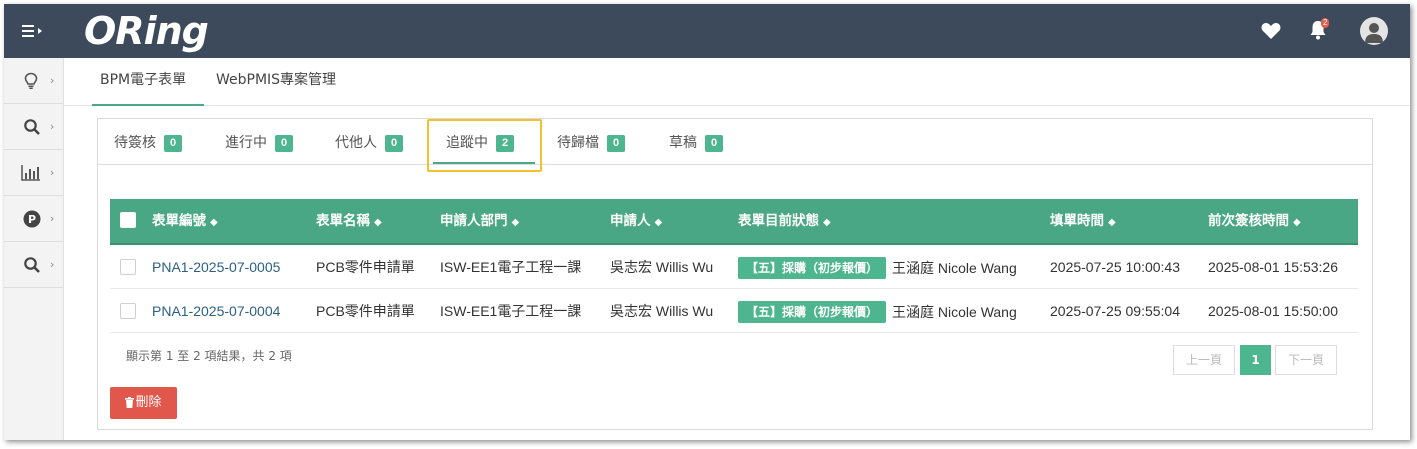 The image size is (1417, 449). What do you see at coordinates (1255, 360) in the screenshot?
I see `page-1-button: 1` at bounding box center [1255, 360].